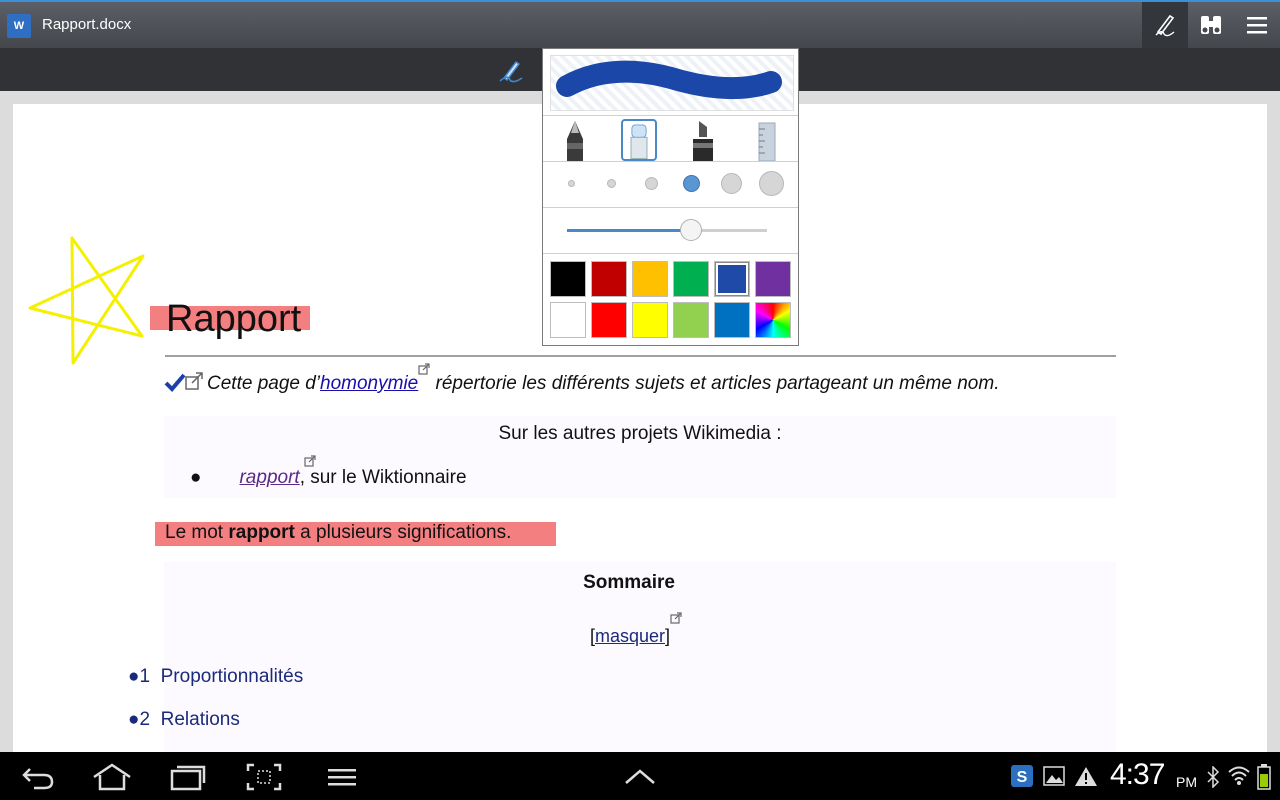  I want to click on toc-title: Sommaire, so click(629, 582).